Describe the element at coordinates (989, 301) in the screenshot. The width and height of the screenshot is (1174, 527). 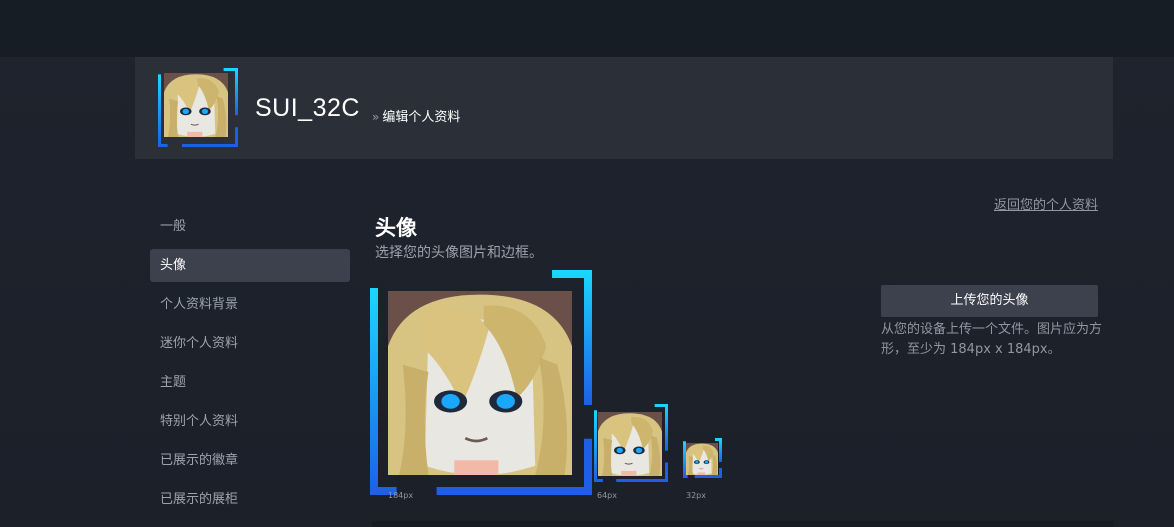
I see `upload-avatar-button: 上传您的头像` at that location.